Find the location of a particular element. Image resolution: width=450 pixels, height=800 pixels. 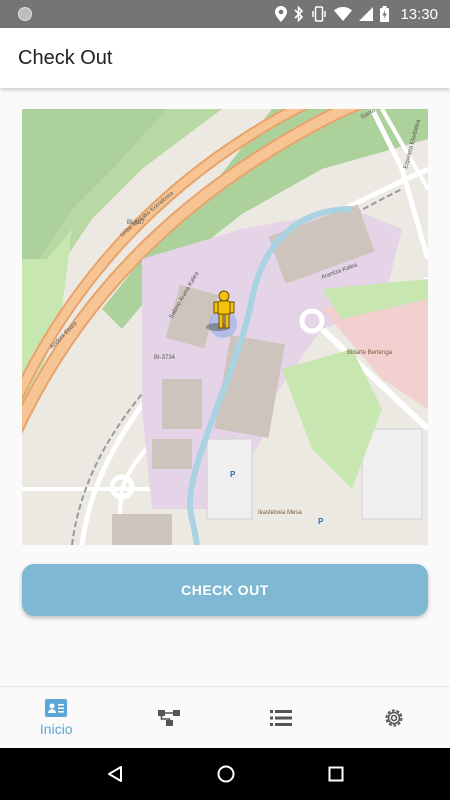

nav-item-settings is located at coordinates (394, 717).